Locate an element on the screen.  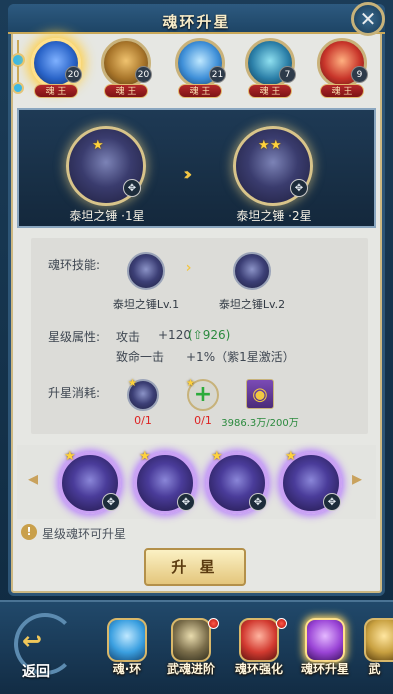
upgrade-hint: 星级魂环可升星 is located at coordinates (84, 534).